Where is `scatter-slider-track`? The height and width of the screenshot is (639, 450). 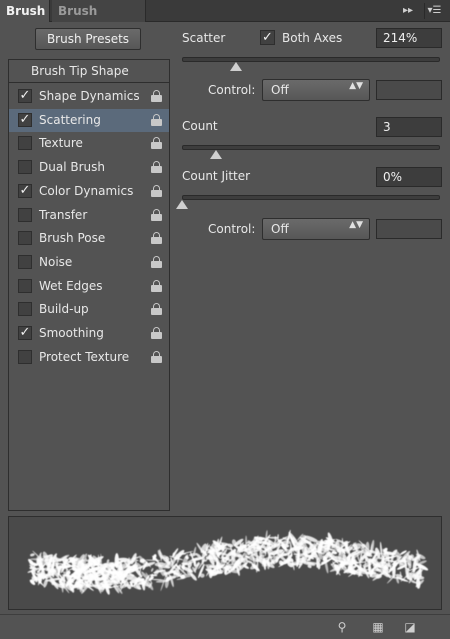
scatter-slider-track is located at coordinates (311, 59).